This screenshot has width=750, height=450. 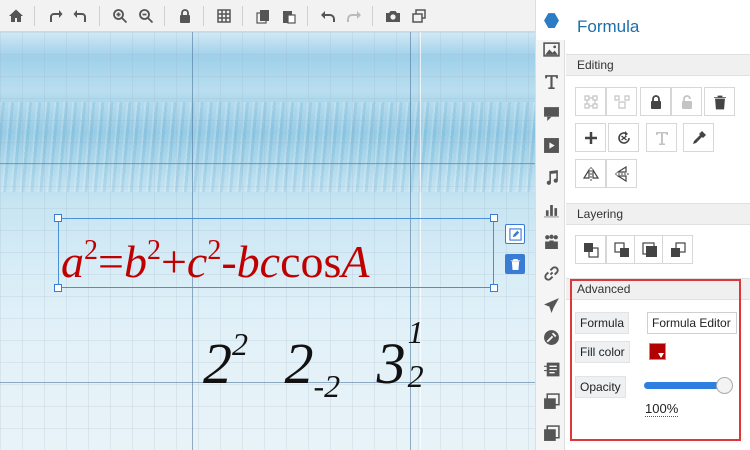 I want to click on formula-token: a, so click(x=72, y=261).